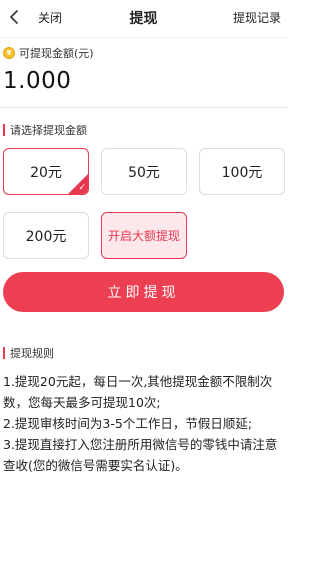 The width and height of the screenshot is (320, 563). I want to click on enable-large-withdraw-button: 开启大额提现, so click(144, 235).